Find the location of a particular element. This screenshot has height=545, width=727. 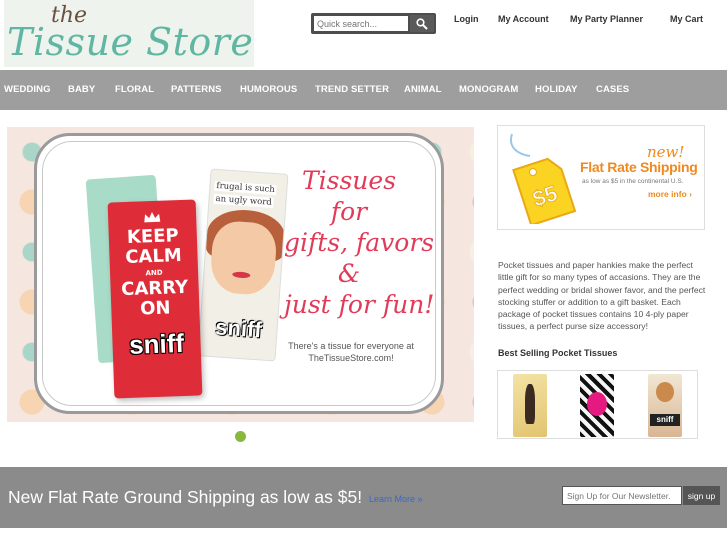

keep-calm-brand: sniff is located at coordinates (156, 344).